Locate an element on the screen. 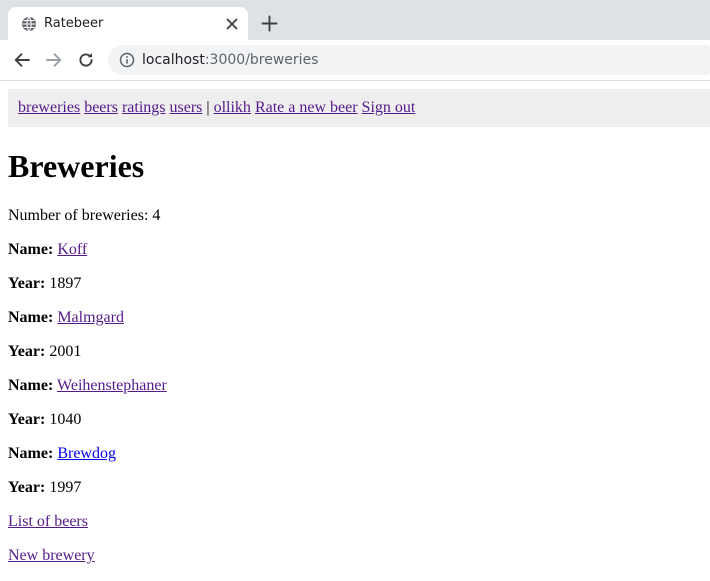  brewery-year-row: Year: 2001 is located at coordinates (44, 351).